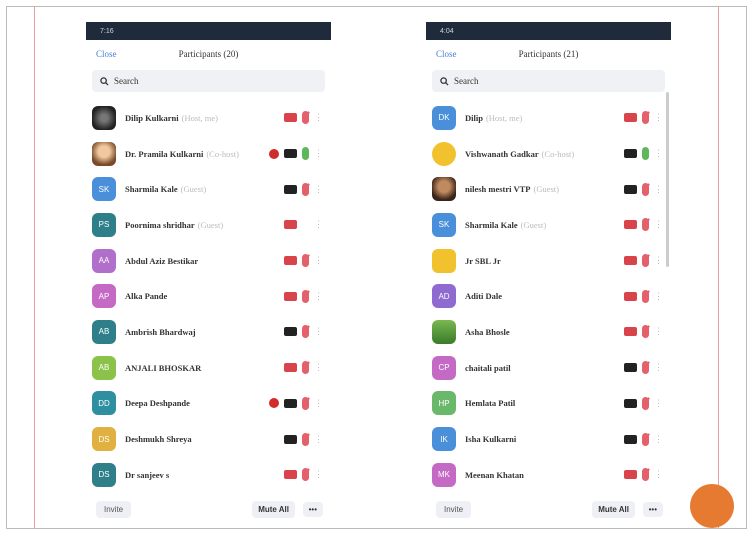 The width and height of the screenshot is (753, 535). What do you see at coordinates (104, 261) in the screenshot?
I see `avatar-initials: AA` at bounding box center [104, 261].